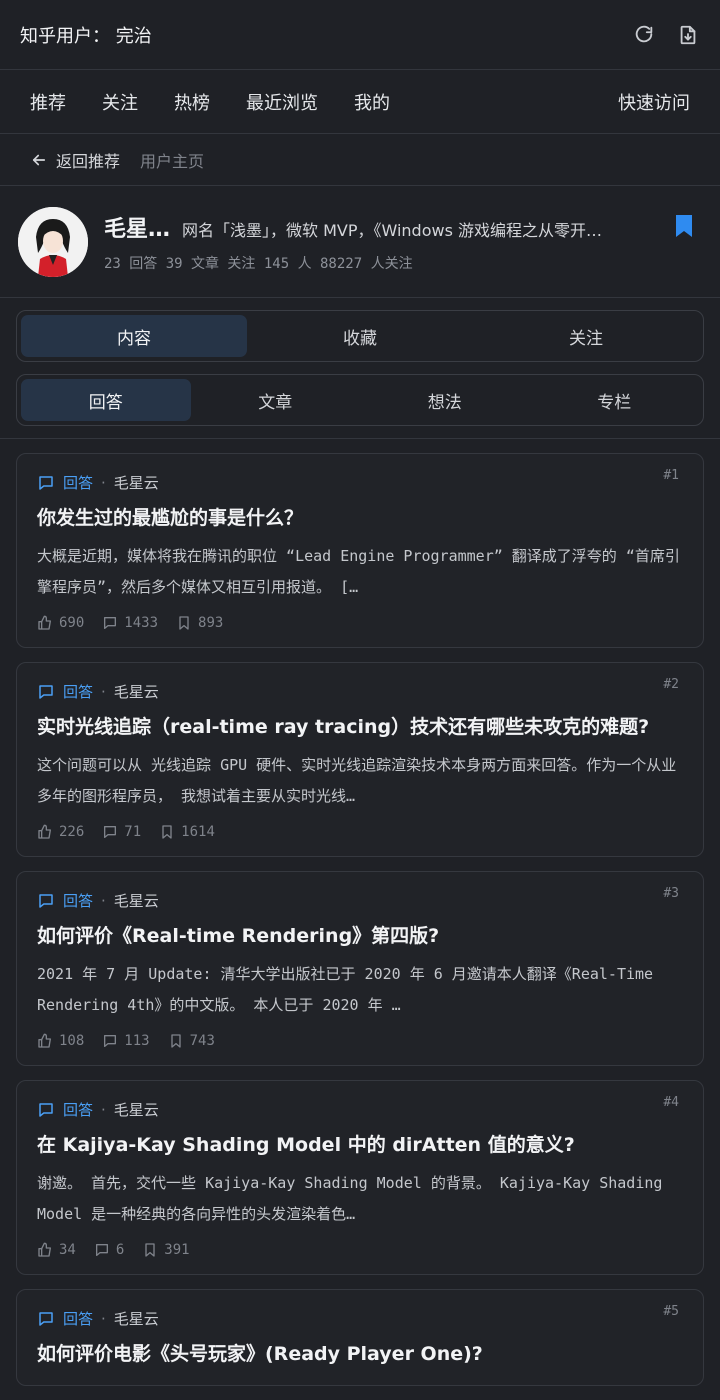  I want to click on comment-stat: 113, so click(126, 1041).